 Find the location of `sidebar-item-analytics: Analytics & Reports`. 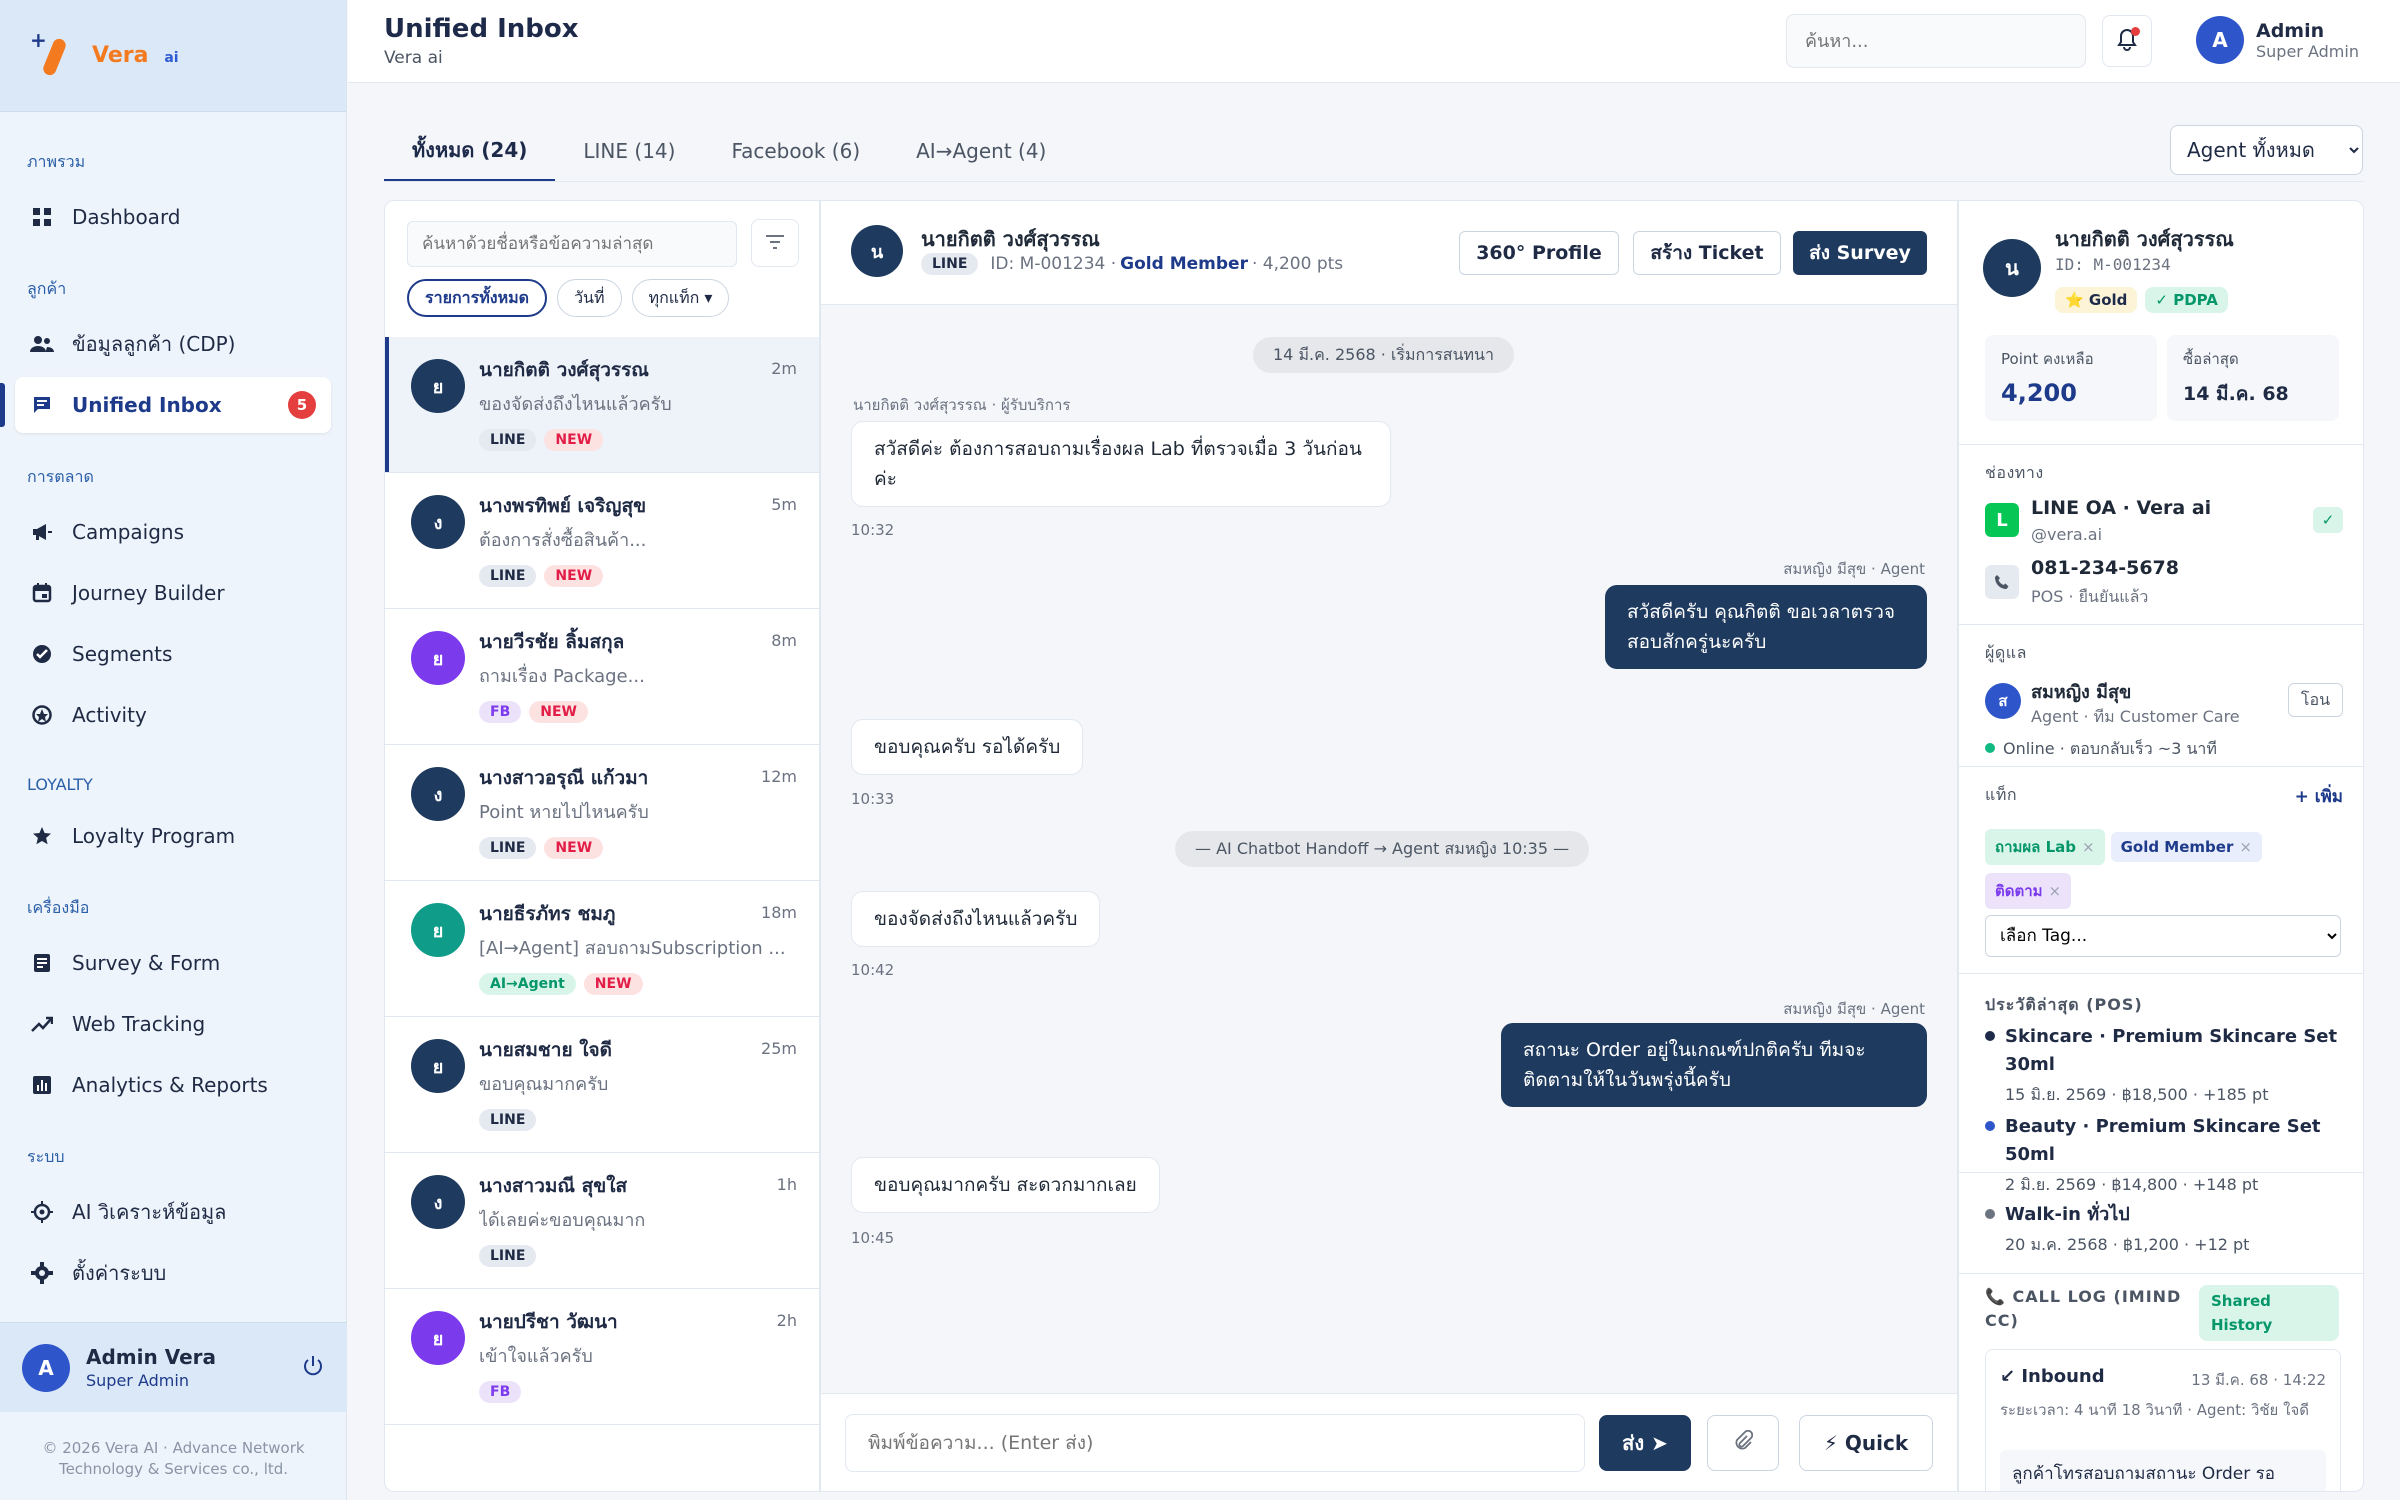

sidebar-item-analytics: Analytics & Reports is located at coordinates (173, 1085).